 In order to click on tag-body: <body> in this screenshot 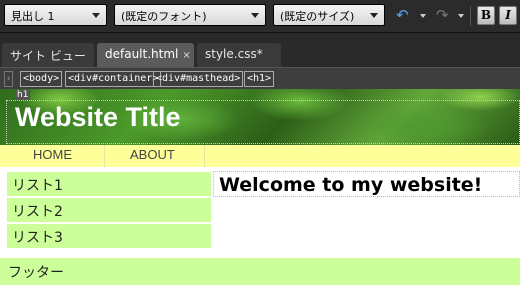, I will do `click(41, 79)`.